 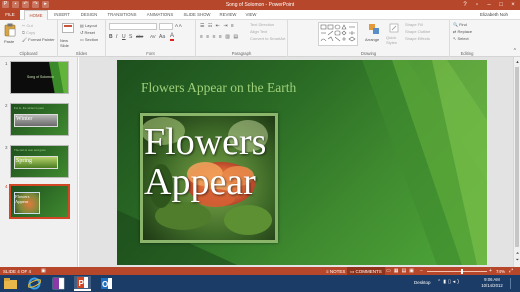 What do you see at coordinates (267, 38) in the screenshot?
I see `convert-smartart-button: Convert to SmartArt` at bounding box center [267, 38].